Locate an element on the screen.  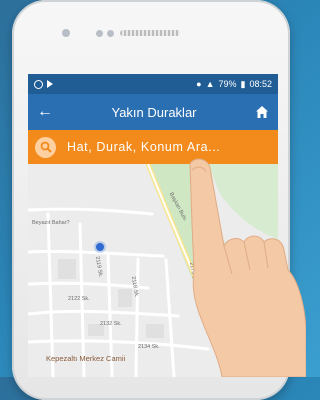
map-poi-label: Kepezaltı Merkez Camii is located at coordinates (85, 358).